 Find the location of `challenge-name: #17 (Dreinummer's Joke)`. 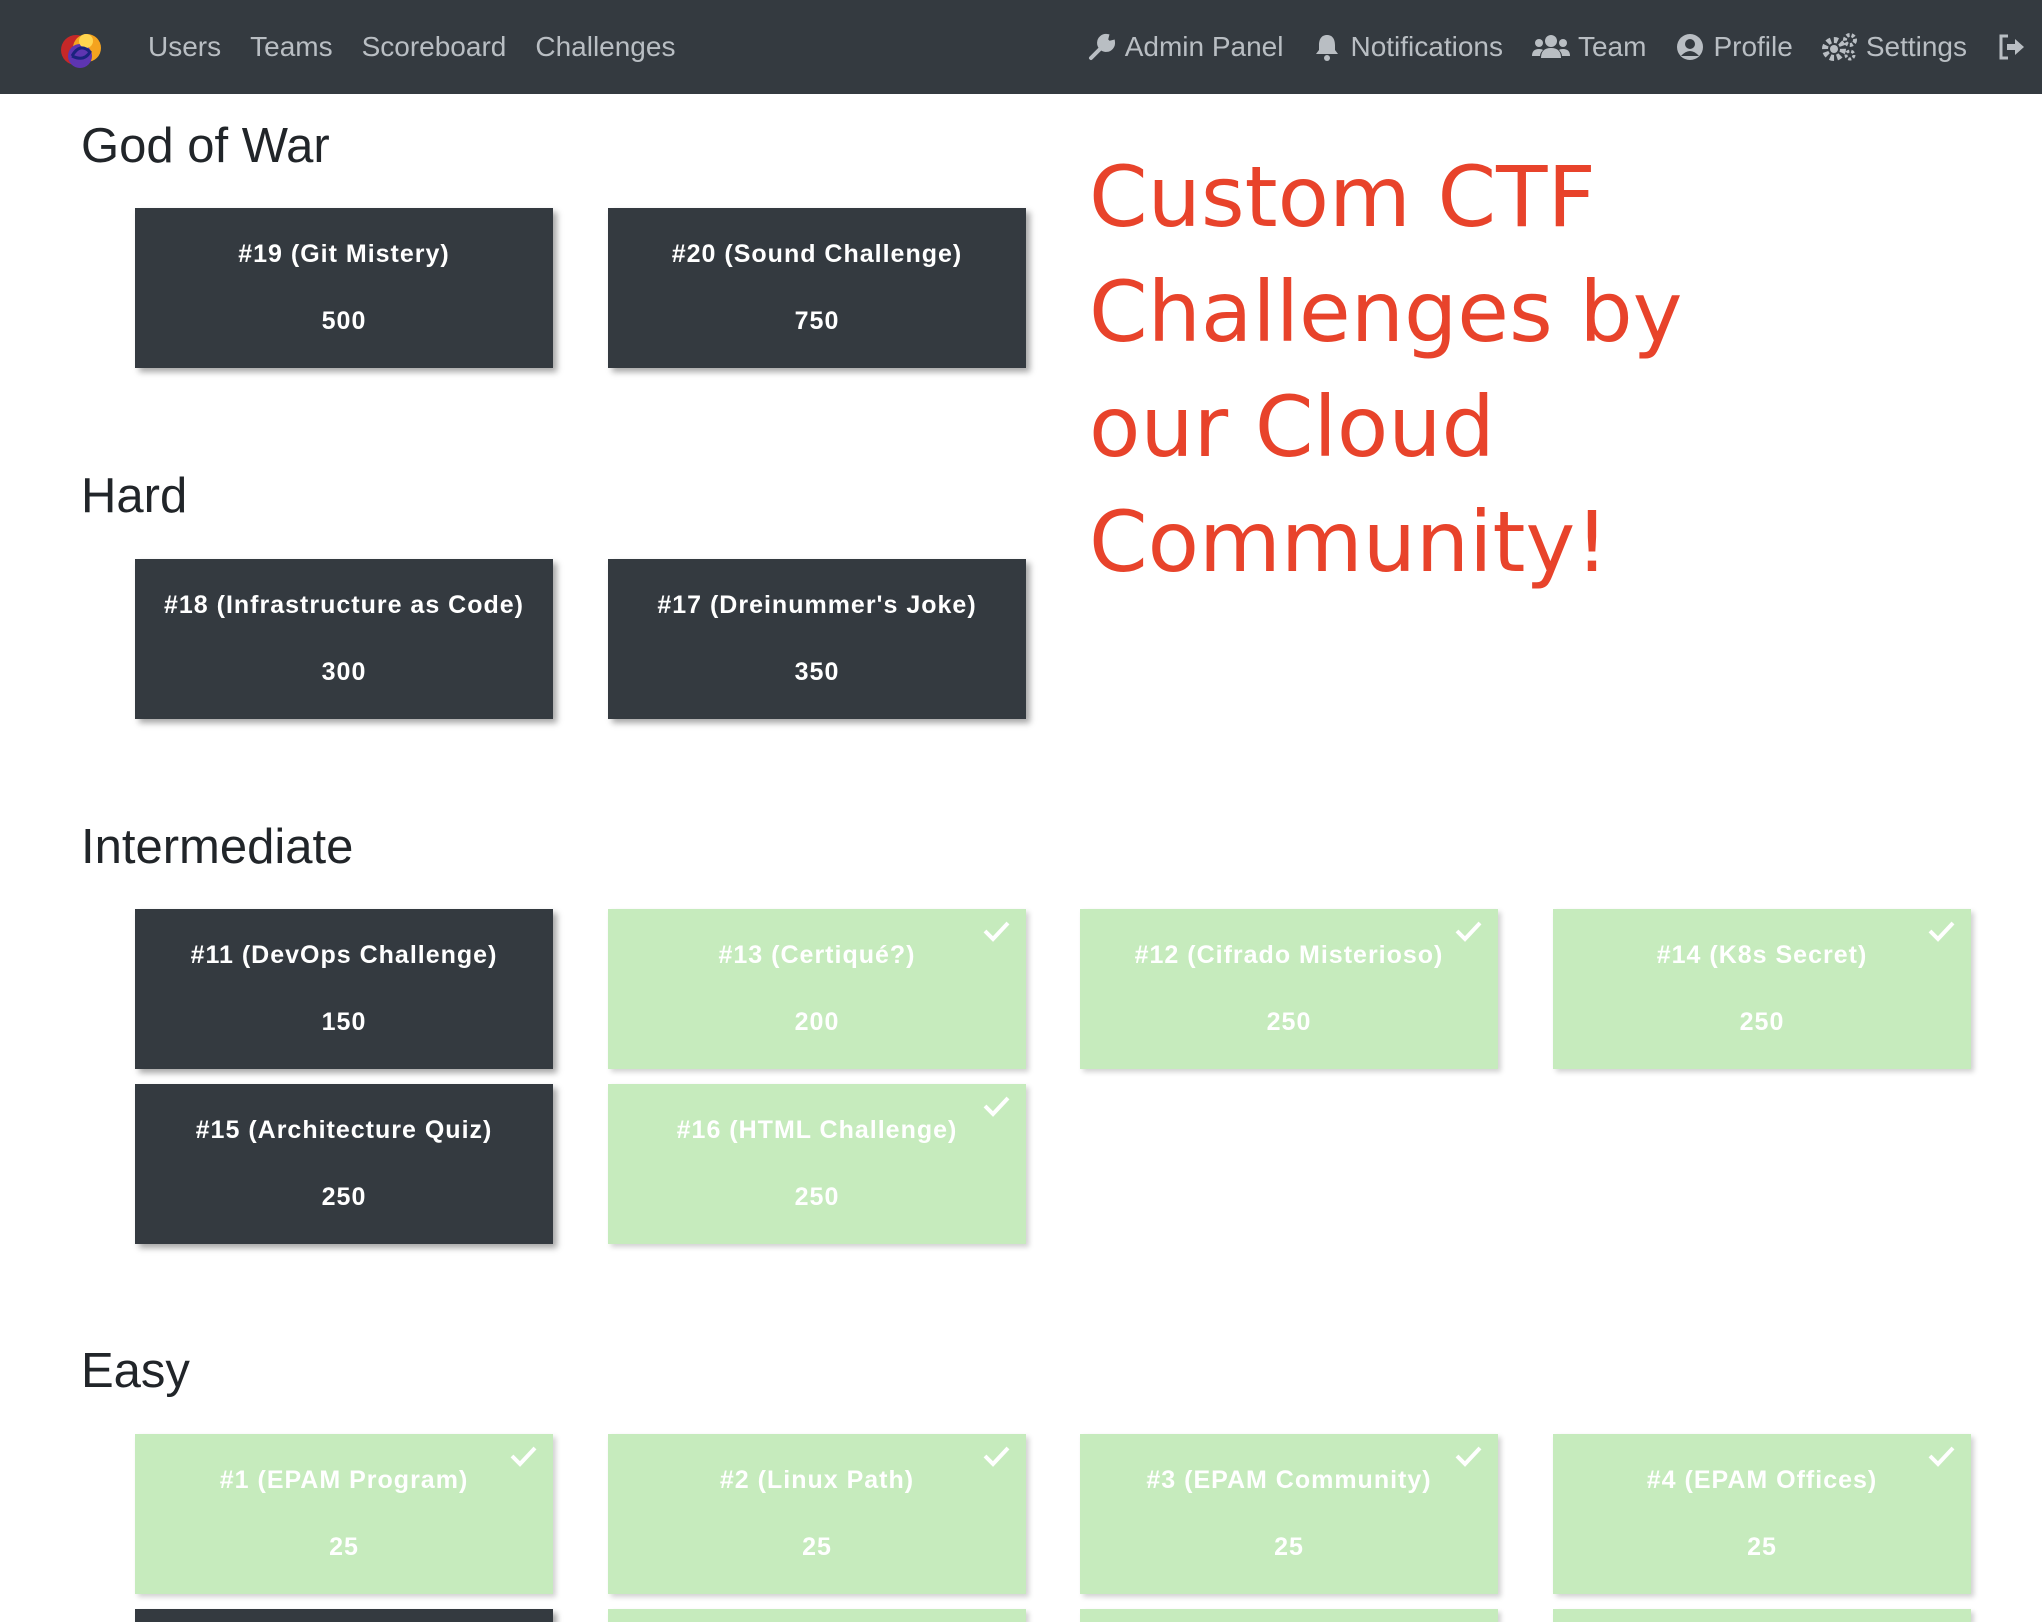

challenge-name: #17 (Dreinummer's Joke) is located at coordinates (817, 605).